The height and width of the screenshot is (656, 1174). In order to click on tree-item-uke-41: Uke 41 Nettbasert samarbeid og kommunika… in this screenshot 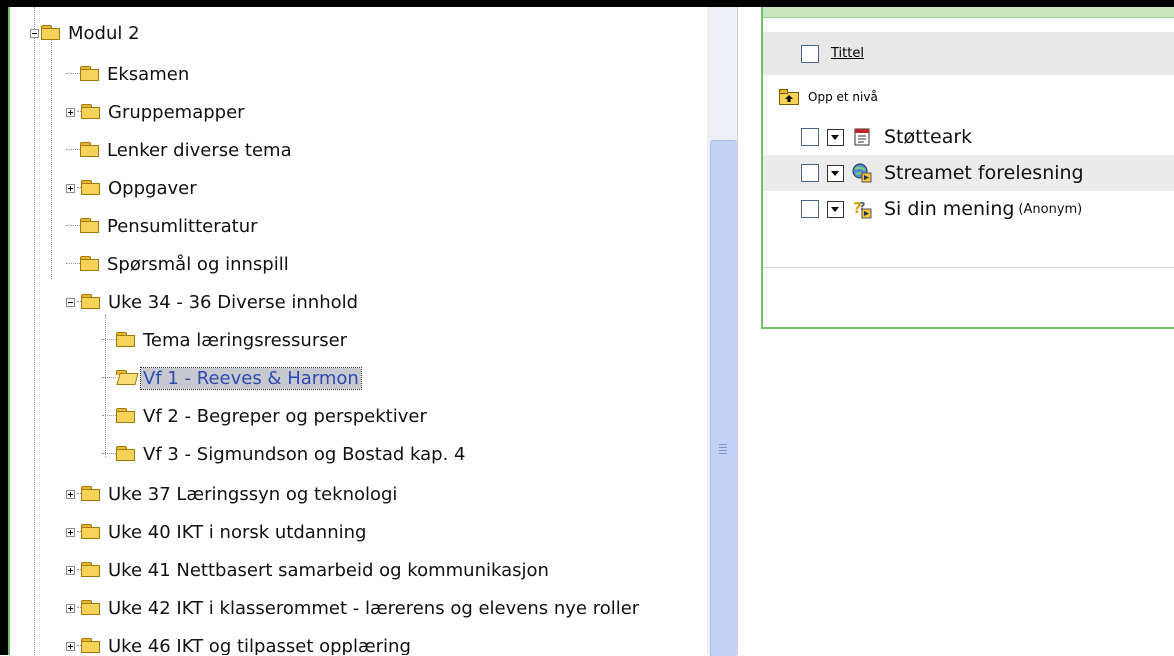, I will do `click(308, 570)`.